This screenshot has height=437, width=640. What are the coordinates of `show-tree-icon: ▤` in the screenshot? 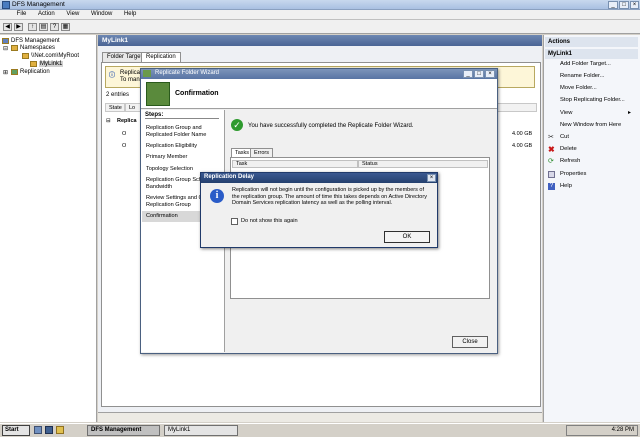 It's located at (43, 27).